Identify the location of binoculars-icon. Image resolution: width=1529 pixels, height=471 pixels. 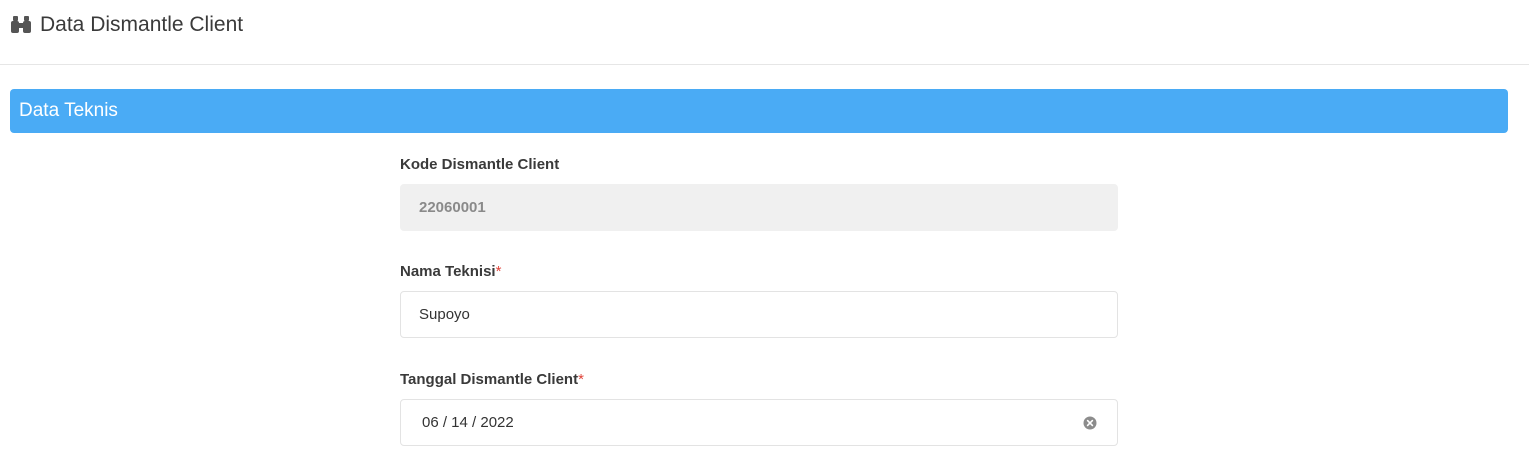
(21, 24).